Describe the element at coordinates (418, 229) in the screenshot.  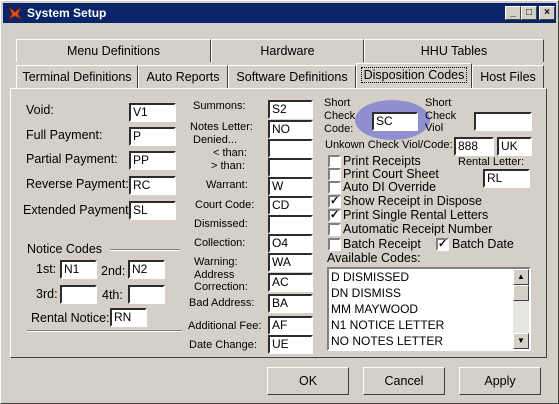
I see `option-label: Automatic Receipt Number` at that location.